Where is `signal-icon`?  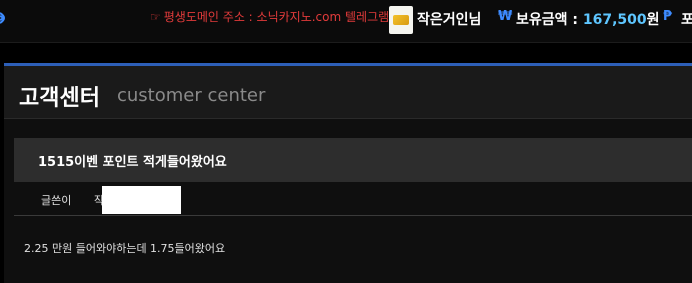
signal-icon is located at coordinates (2, 18).